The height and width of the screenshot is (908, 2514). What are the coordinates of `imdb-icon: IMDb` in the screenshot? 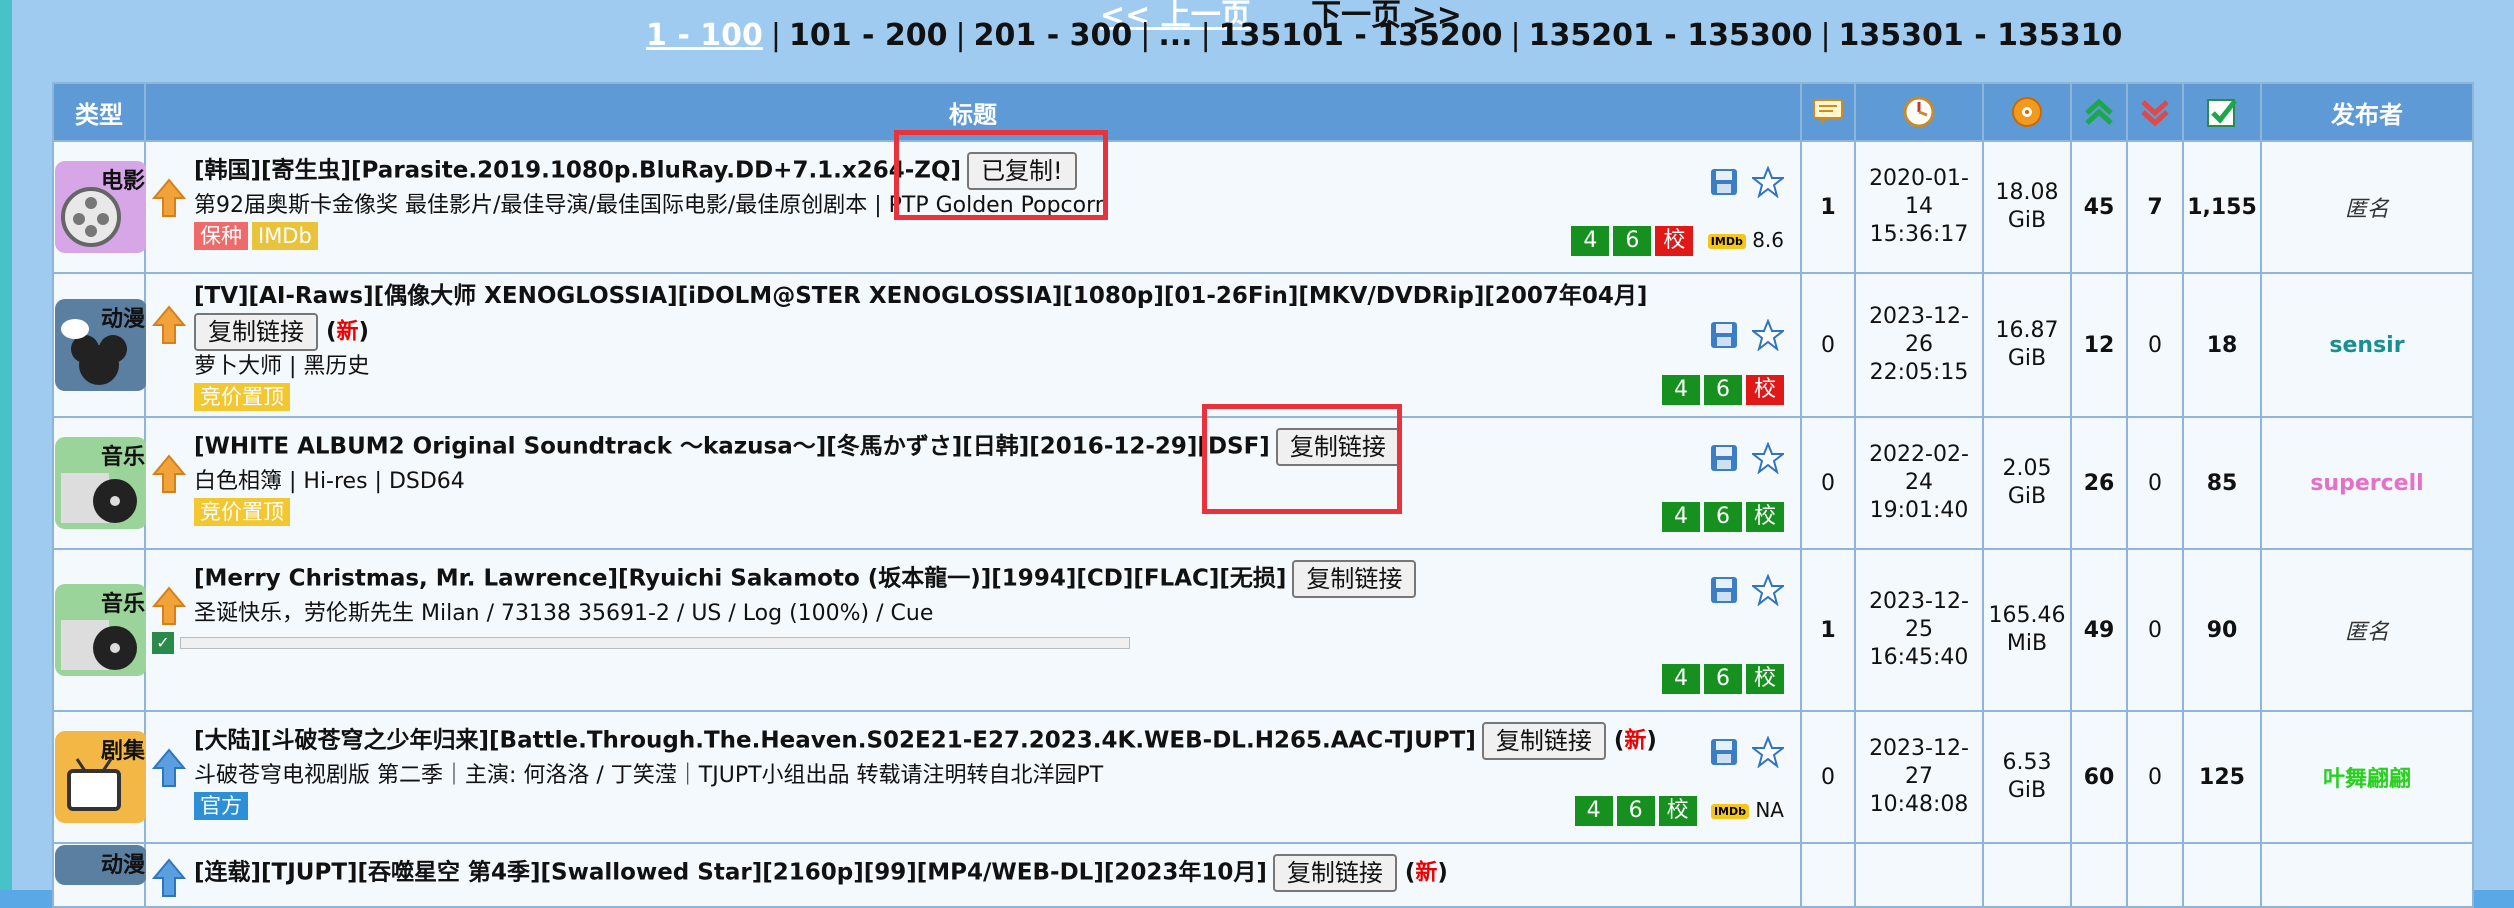 It's located at (1729, 811).